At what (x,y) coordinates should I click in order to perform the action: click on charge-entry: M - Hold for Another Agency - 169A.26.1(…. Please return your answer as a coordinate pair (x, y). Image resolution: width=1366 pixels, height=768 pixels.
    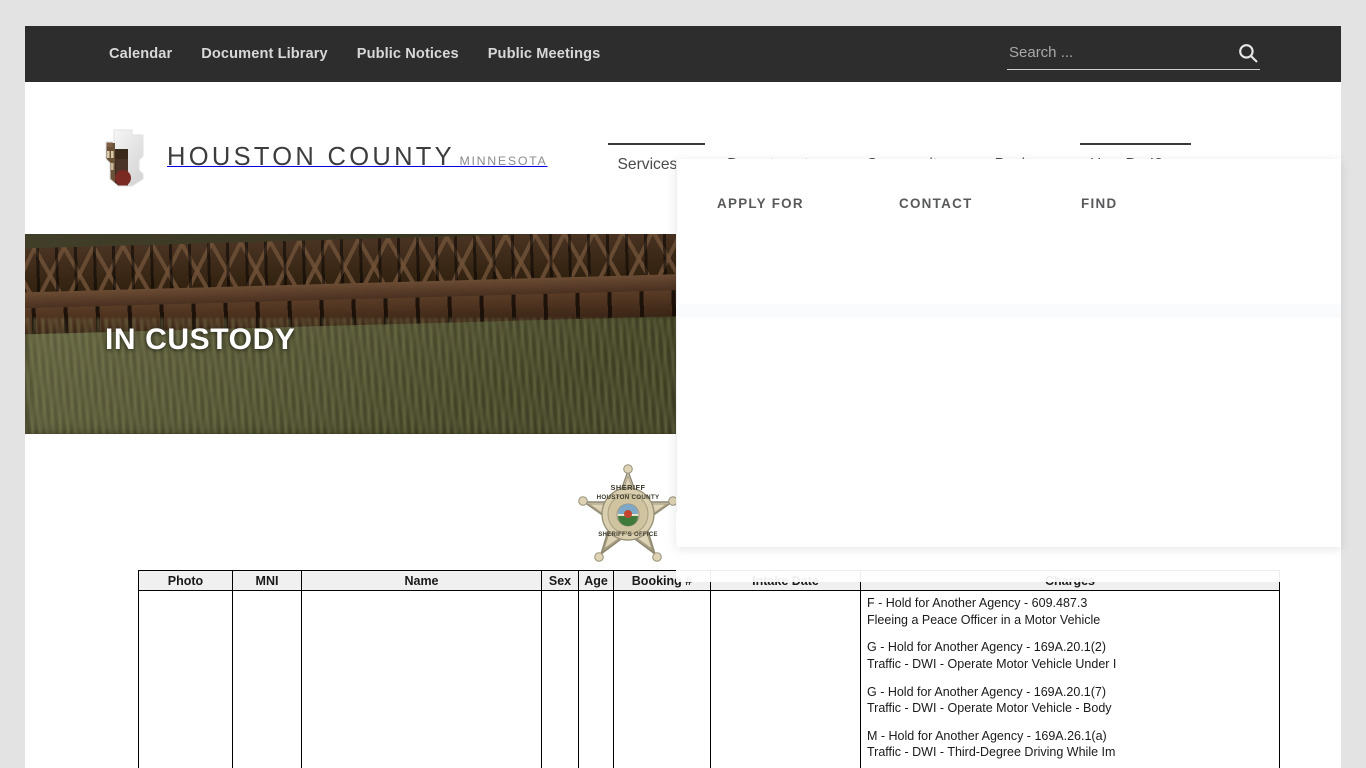
    Looking at the image, I should click on (1070, 744).